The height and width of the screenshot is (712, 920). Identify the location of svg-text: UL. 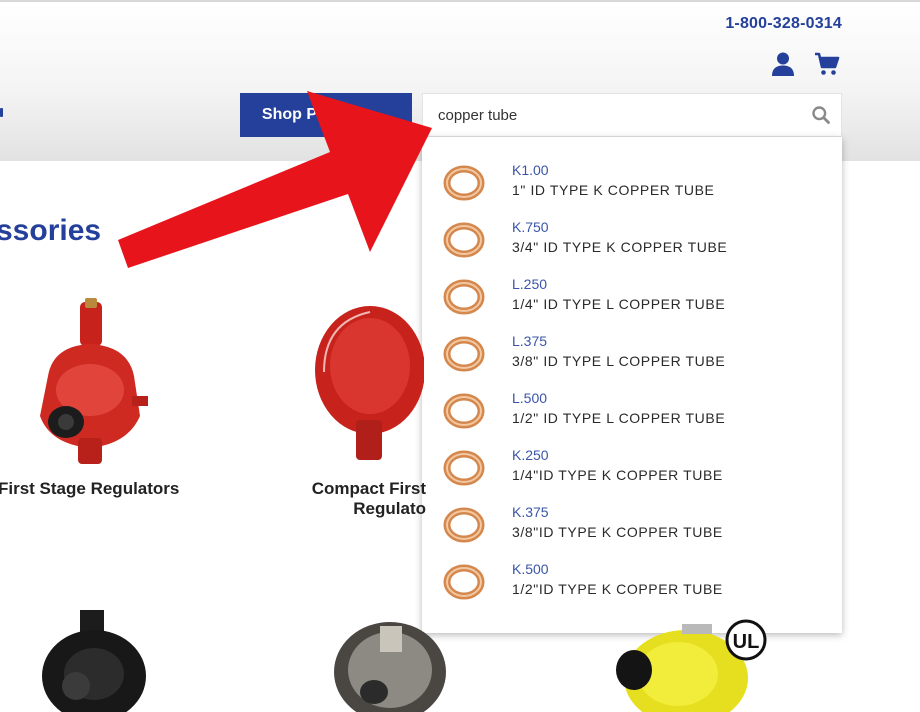
(746, 642).